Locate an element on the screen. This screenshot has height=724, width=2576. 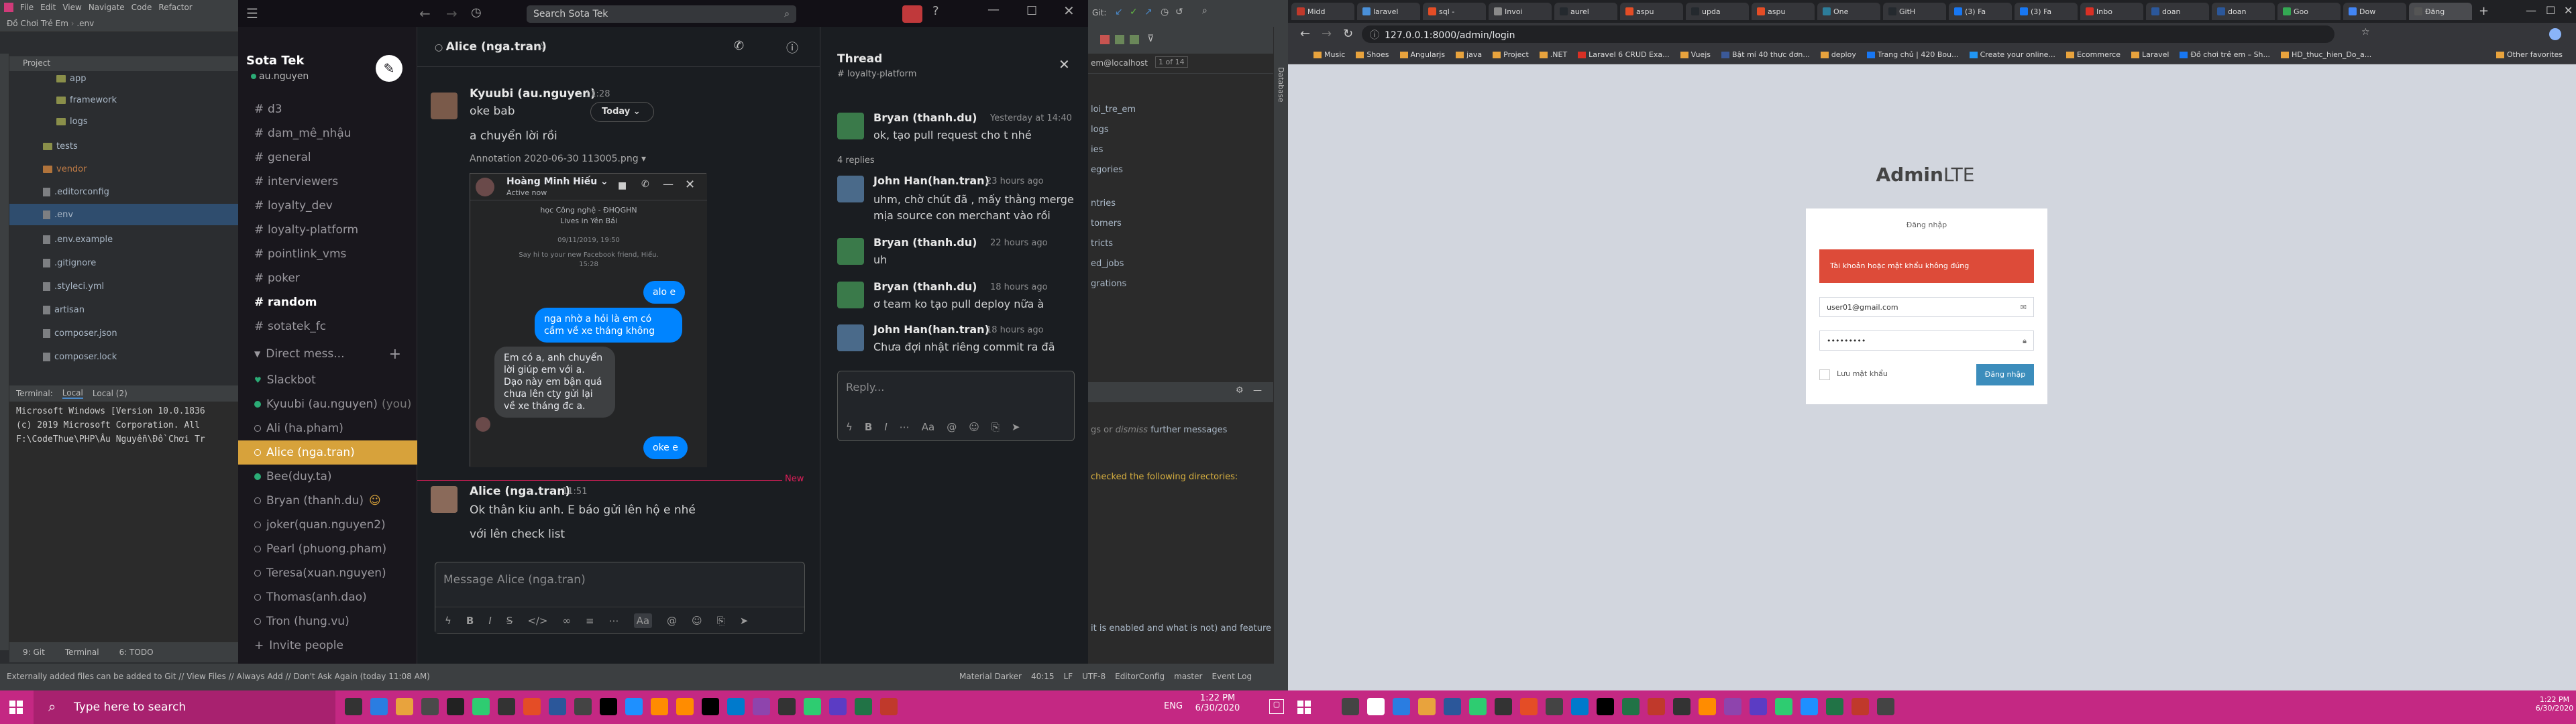
channel-general: # general is located at coordinates (327, 157).